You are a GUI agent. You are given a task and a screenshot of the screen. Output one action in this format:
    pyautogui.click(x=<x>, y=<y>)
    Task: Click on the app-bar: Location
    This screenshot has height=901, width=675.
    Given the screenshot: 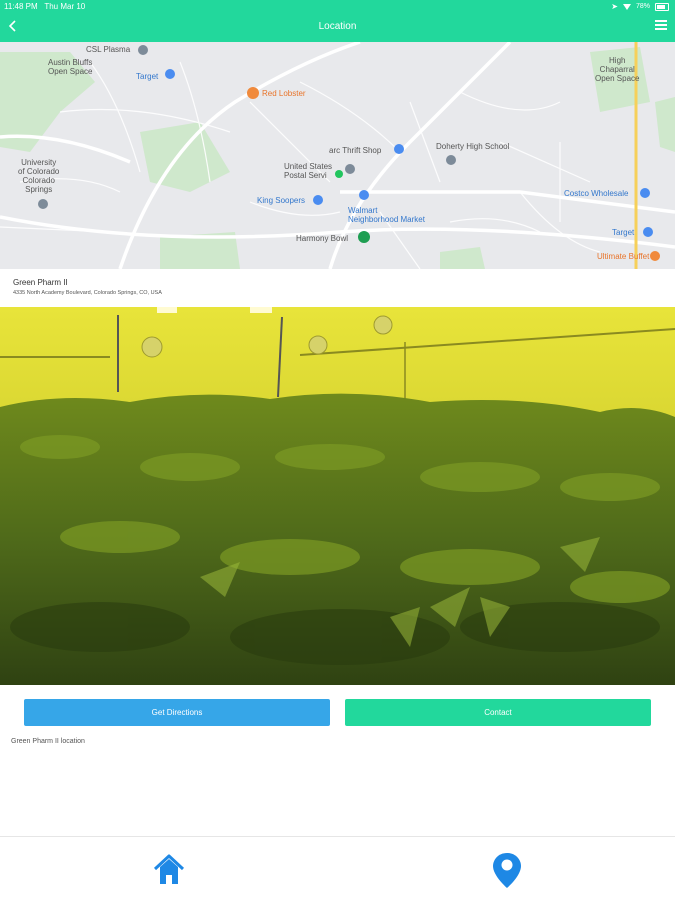 What is the action you would take?
    pyautogui.click(x=337, y=27)
    